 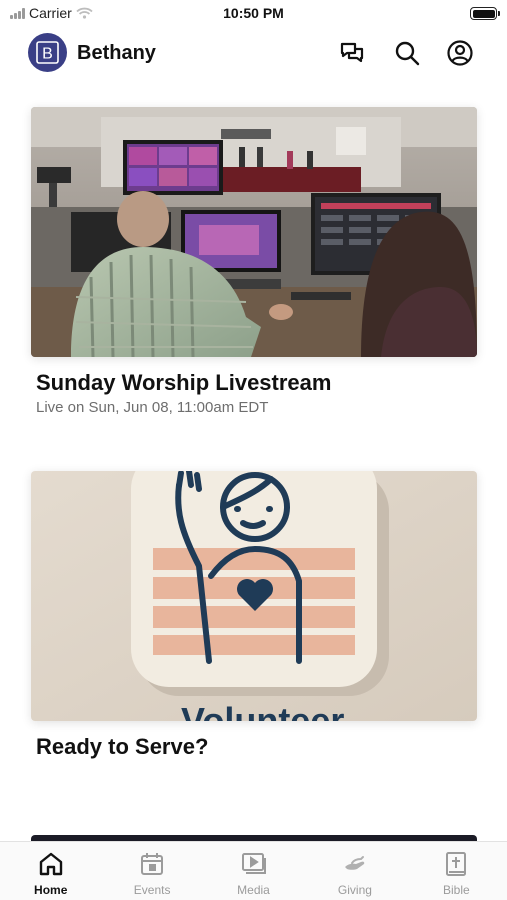 I want to click on search-button, so click(x=407, y=53).